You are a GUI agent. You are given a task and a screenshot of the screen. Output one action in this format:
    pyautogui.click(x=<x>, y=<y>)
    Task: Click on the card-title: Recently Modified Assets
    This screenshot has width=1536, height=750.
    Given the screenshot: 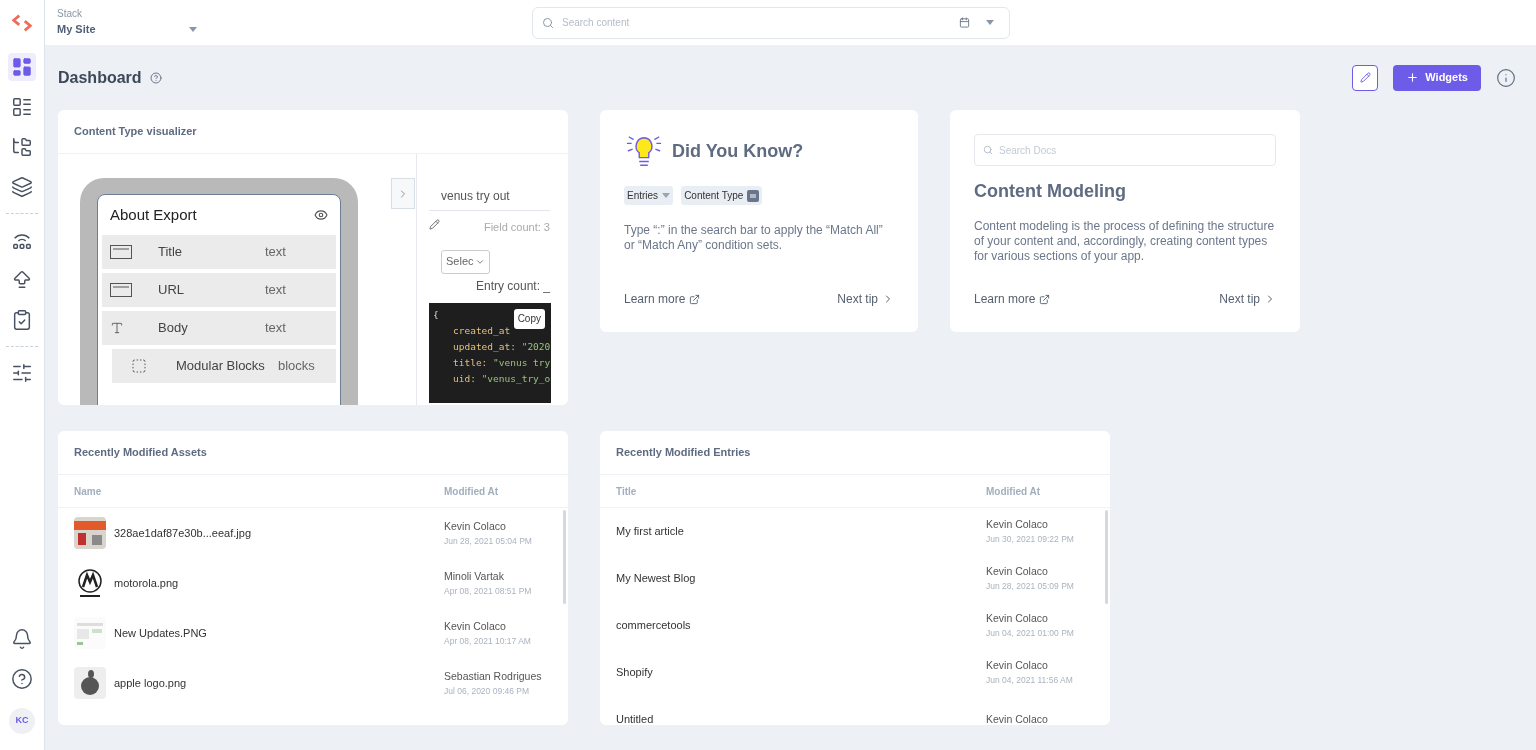 What is the action you would take?
    pyautogui.click(x=140, y=453)
    